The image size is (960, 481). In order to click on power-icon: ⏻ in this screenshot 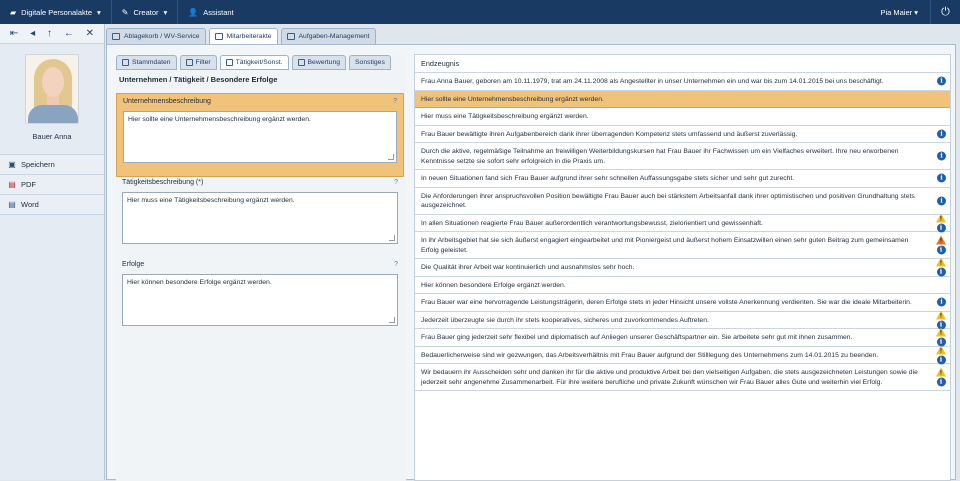, I will do `click(945, 12)`.